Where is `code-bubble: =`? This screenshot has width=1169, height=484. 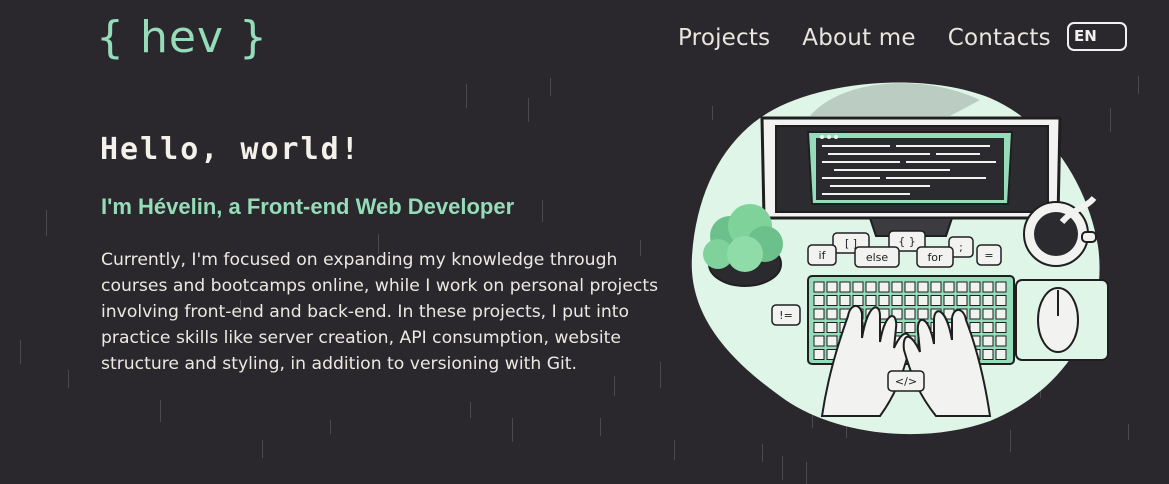 code-bubble: = is located at coordinates (989, 255).